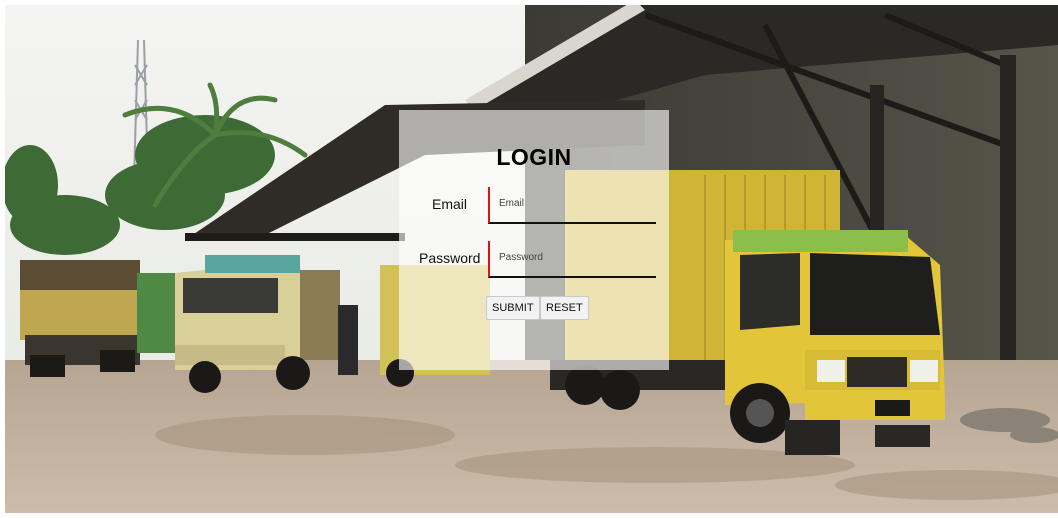  Describe the element at coordinates (450, 204) in the screenshot. I see `email-label: Email` at that location.